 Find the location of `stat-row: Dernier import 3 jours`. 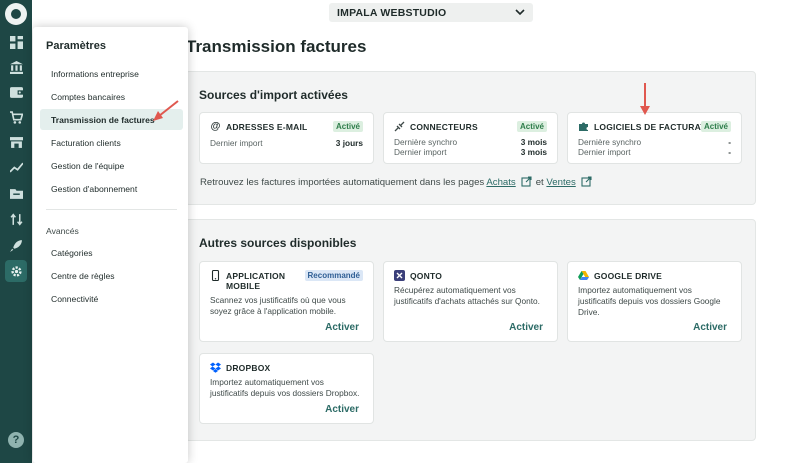

stat-row: Dernier import 3 jours is located at coordinates (286, 143).